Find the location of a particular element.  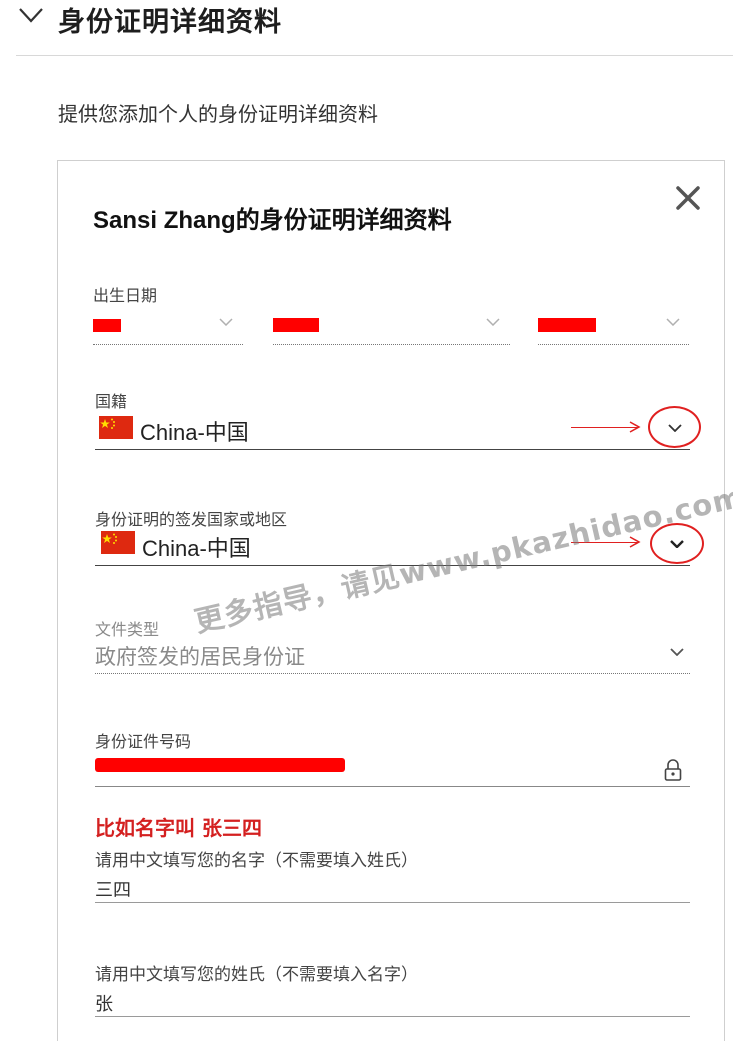

given-name-label: 请用中文填写您的名字（不需要填入姓氏） is located at coordinates (256, 861).